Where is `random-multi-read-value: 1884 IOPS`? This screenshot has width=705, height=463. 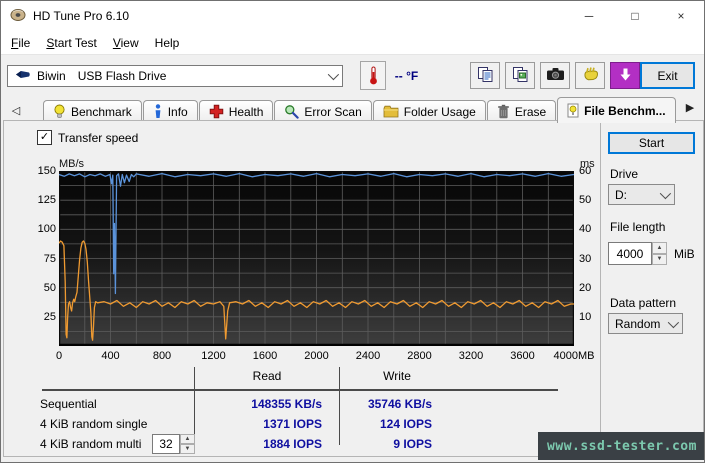
random-multi-read-value: 1884 IOPS is located at coordinates (292, 444).